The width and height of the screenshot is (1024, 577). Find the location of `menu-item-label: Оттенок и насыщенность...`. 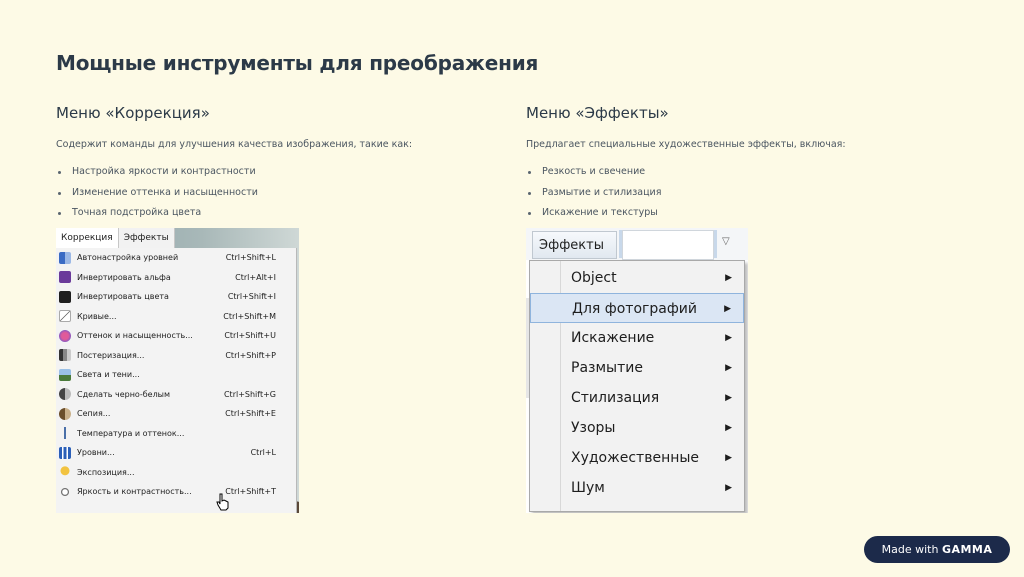

menu-item-label: Оттенок и насыщенность... is located at coordinates (135, 336).